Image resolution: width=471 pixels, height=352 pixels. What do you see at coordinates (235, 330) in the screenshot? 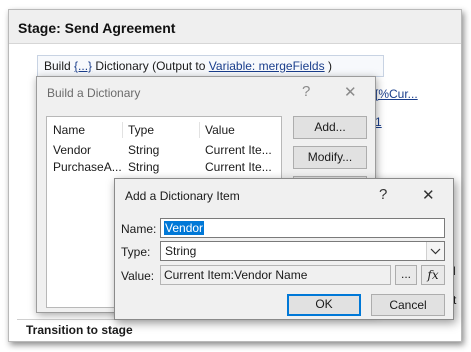
I see `transition-section: Transition to stage` at bounding box center [235, 330].